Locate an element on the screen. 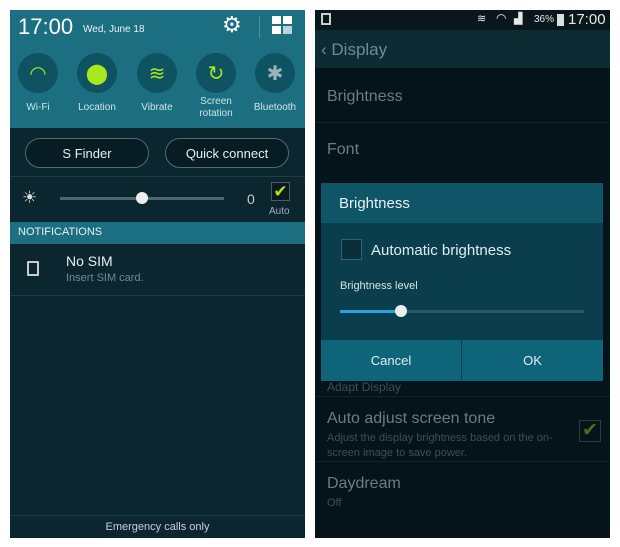 This screenshot has height=547, width=620. adapt-display-setting: Adapt Display is located at coordinates (364, 387).